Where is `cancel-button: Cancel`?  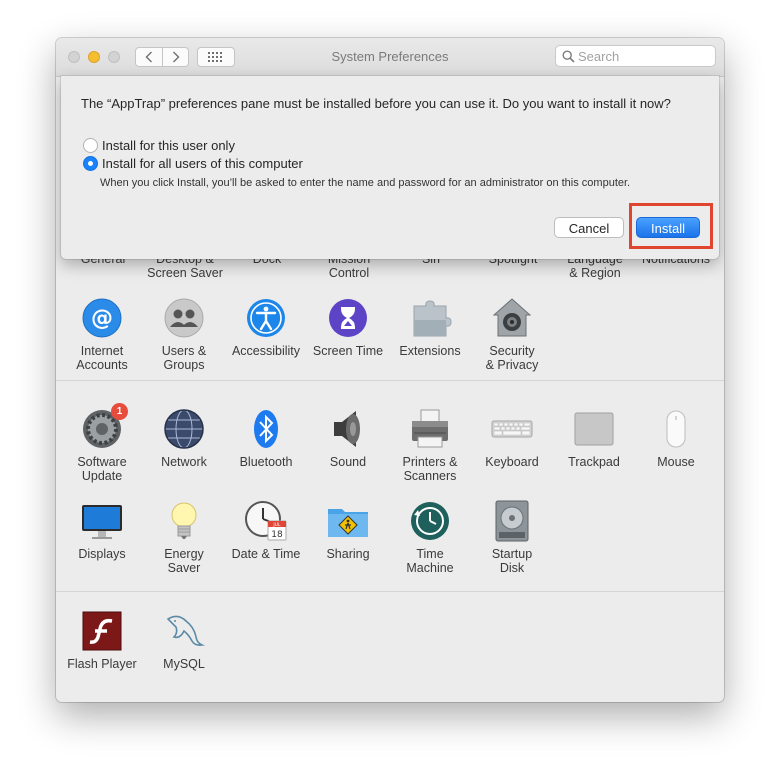
cancel-button: Cancel is located at coordinates (589, 227).